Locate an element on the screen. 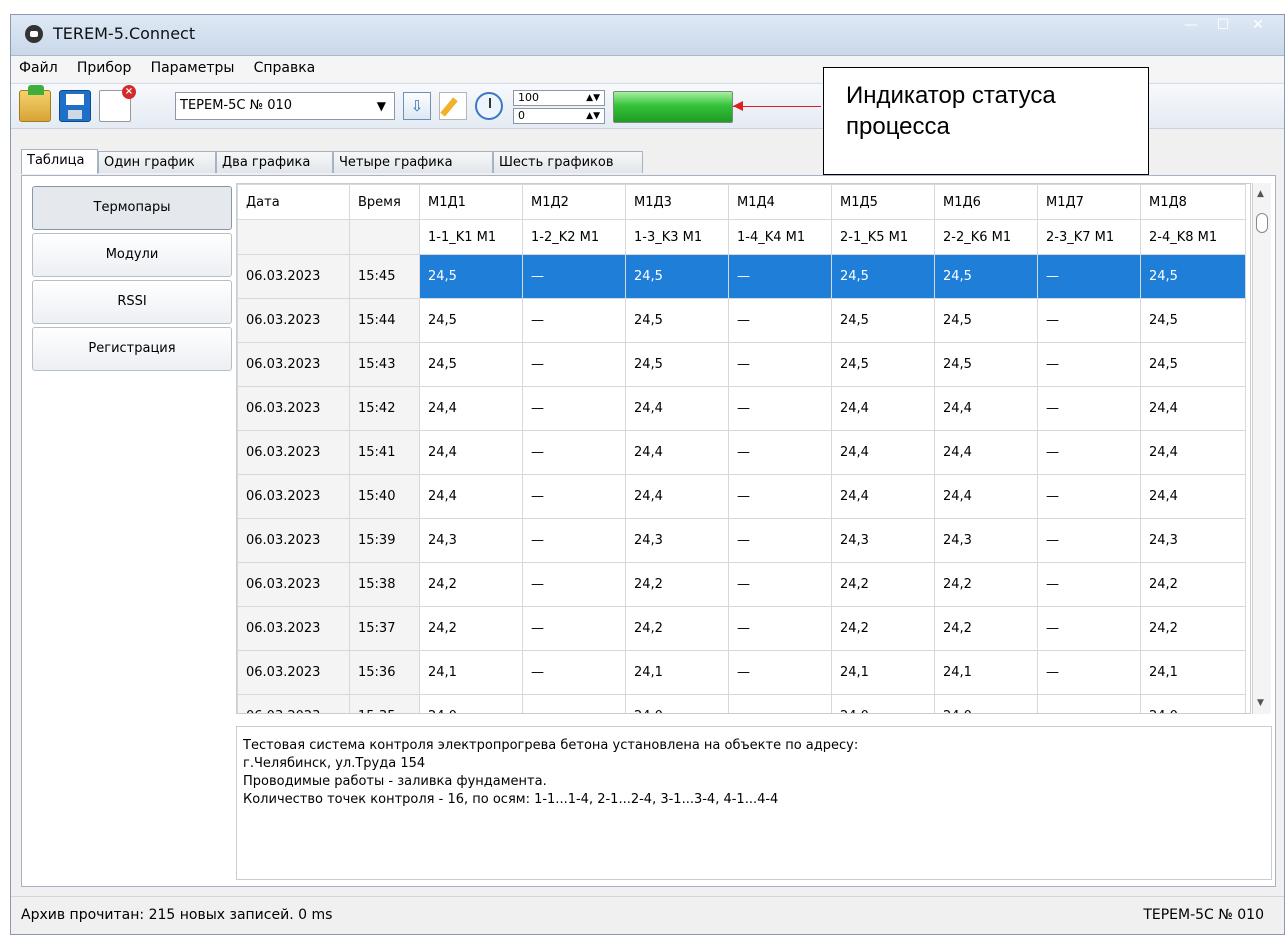  menu-device: Прибор is located at coordinates (104, 66).